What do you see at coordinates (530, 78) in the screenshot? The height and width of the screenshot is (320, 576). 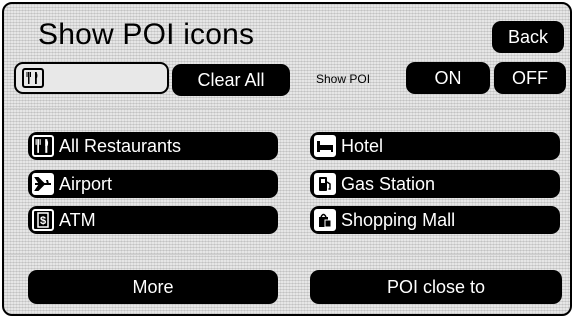 I see `off-button: OFF` at bounding box center [530, 78].